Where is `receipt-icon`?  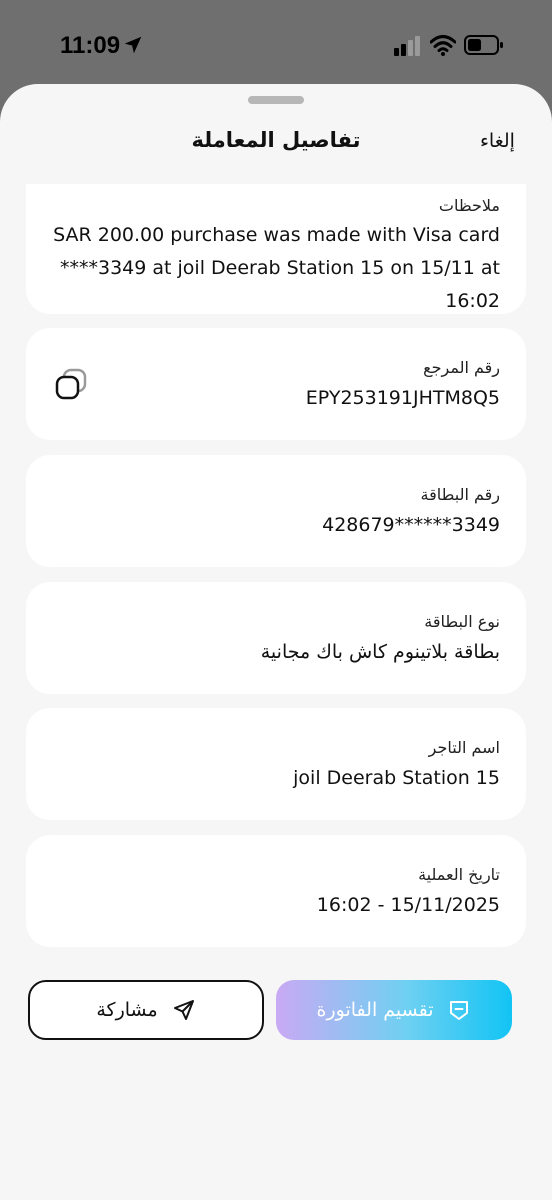
receipt-icon is located at coordinates (459, 1010).